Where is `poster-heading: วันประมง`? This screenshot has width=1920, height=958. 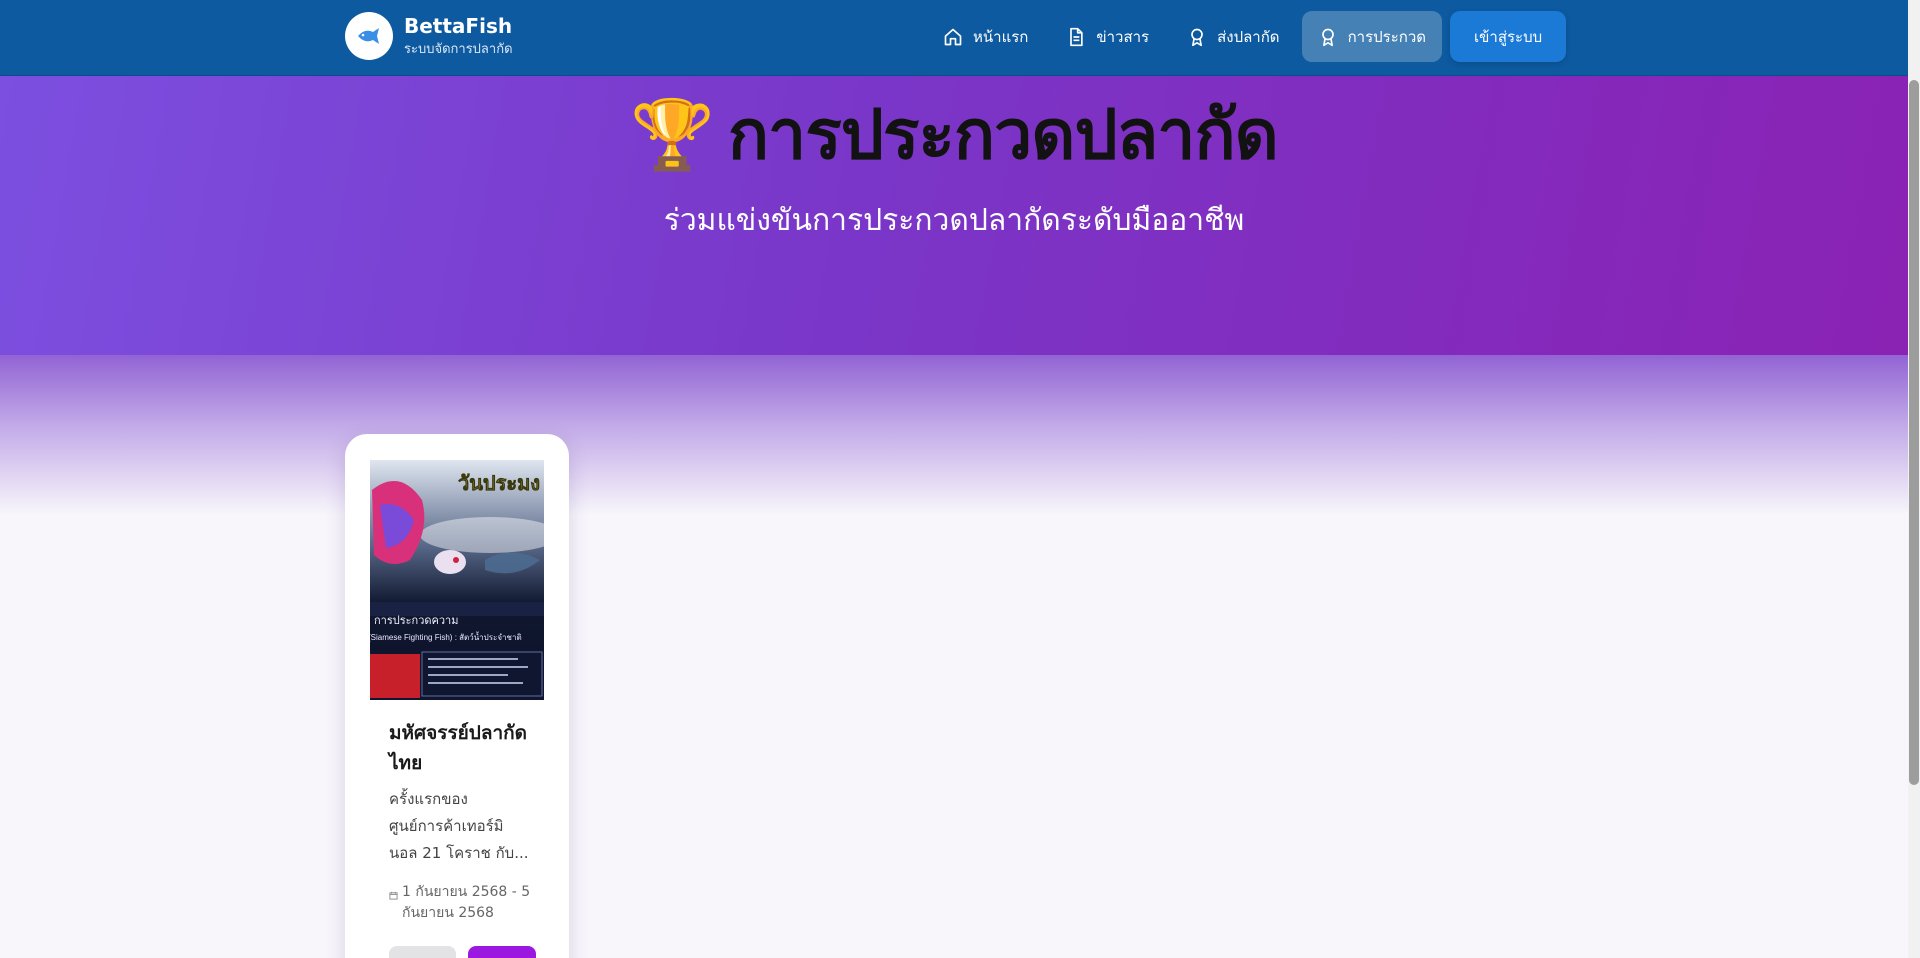
poster-heading: วันประมง is located at coordinates (499, 484).